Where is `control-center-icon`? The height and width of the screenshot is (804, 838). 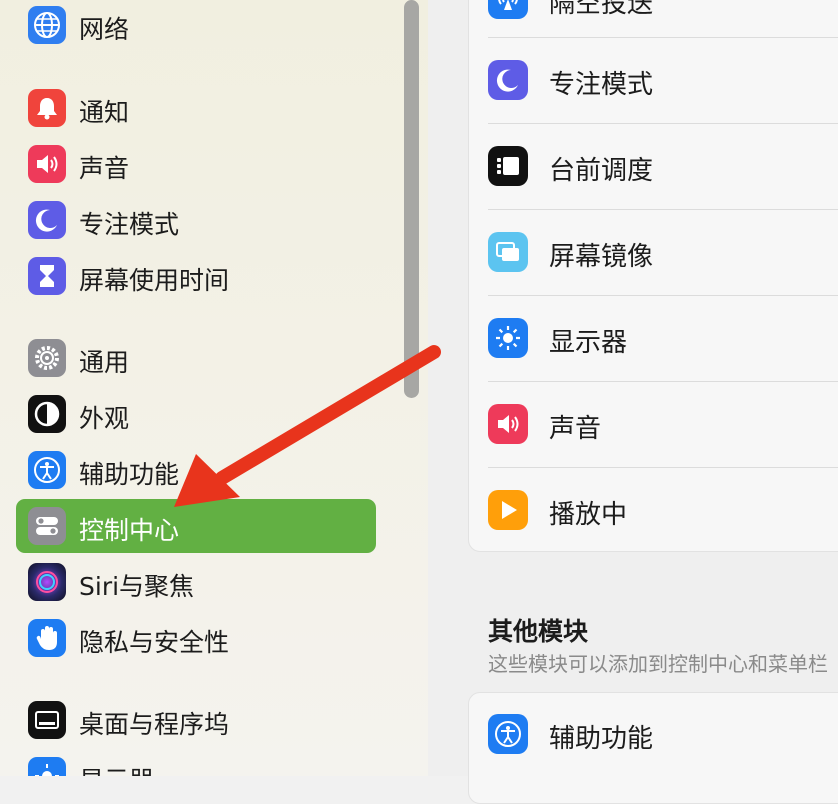 control-center-icon is located at coordinates (47, 526).